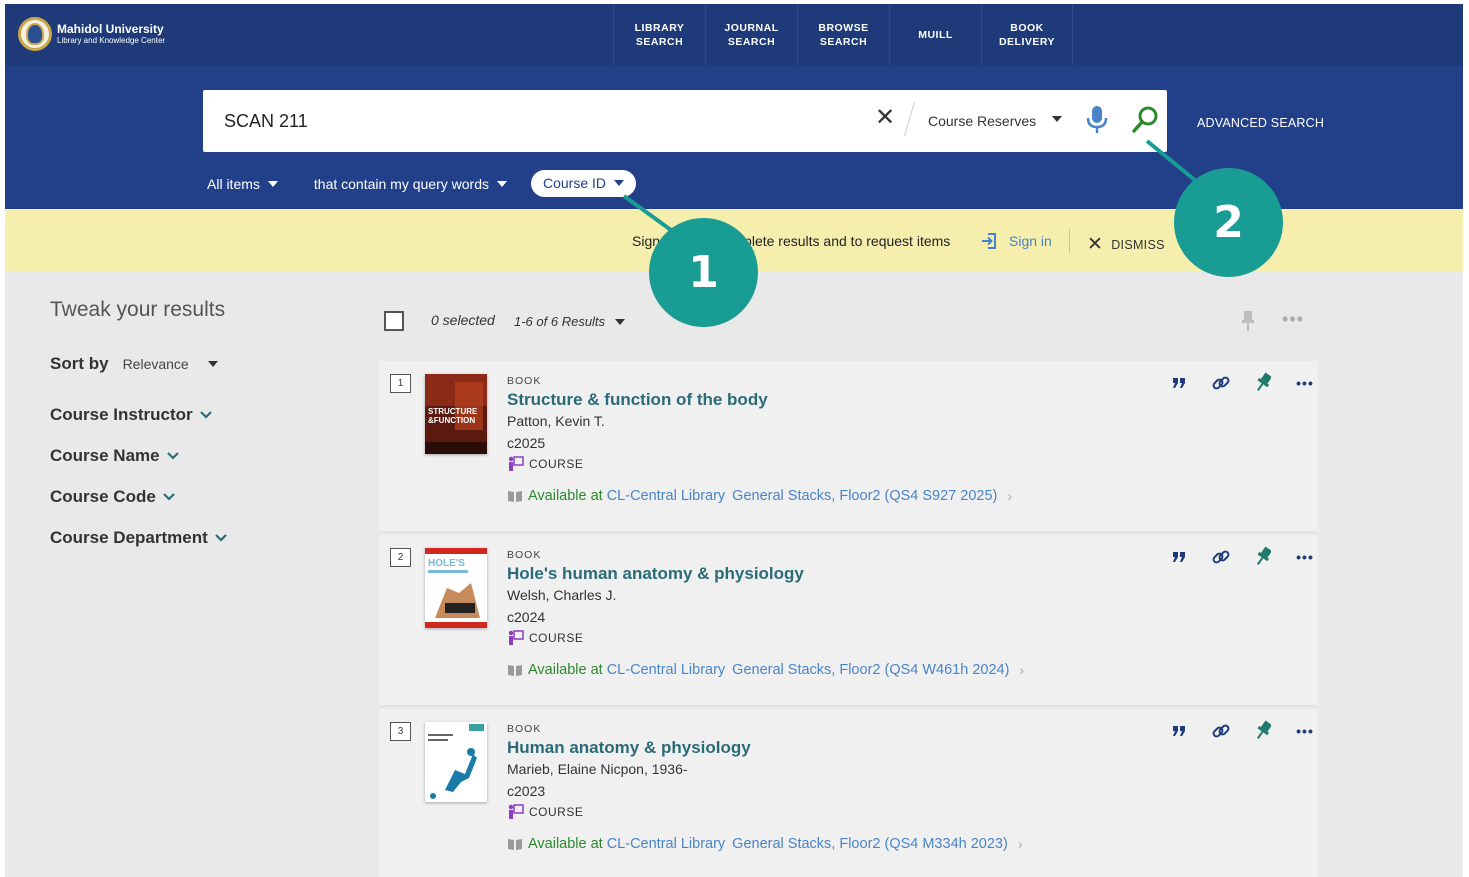  I want to click on book-cover: HOLE'S, so click(456, 588).